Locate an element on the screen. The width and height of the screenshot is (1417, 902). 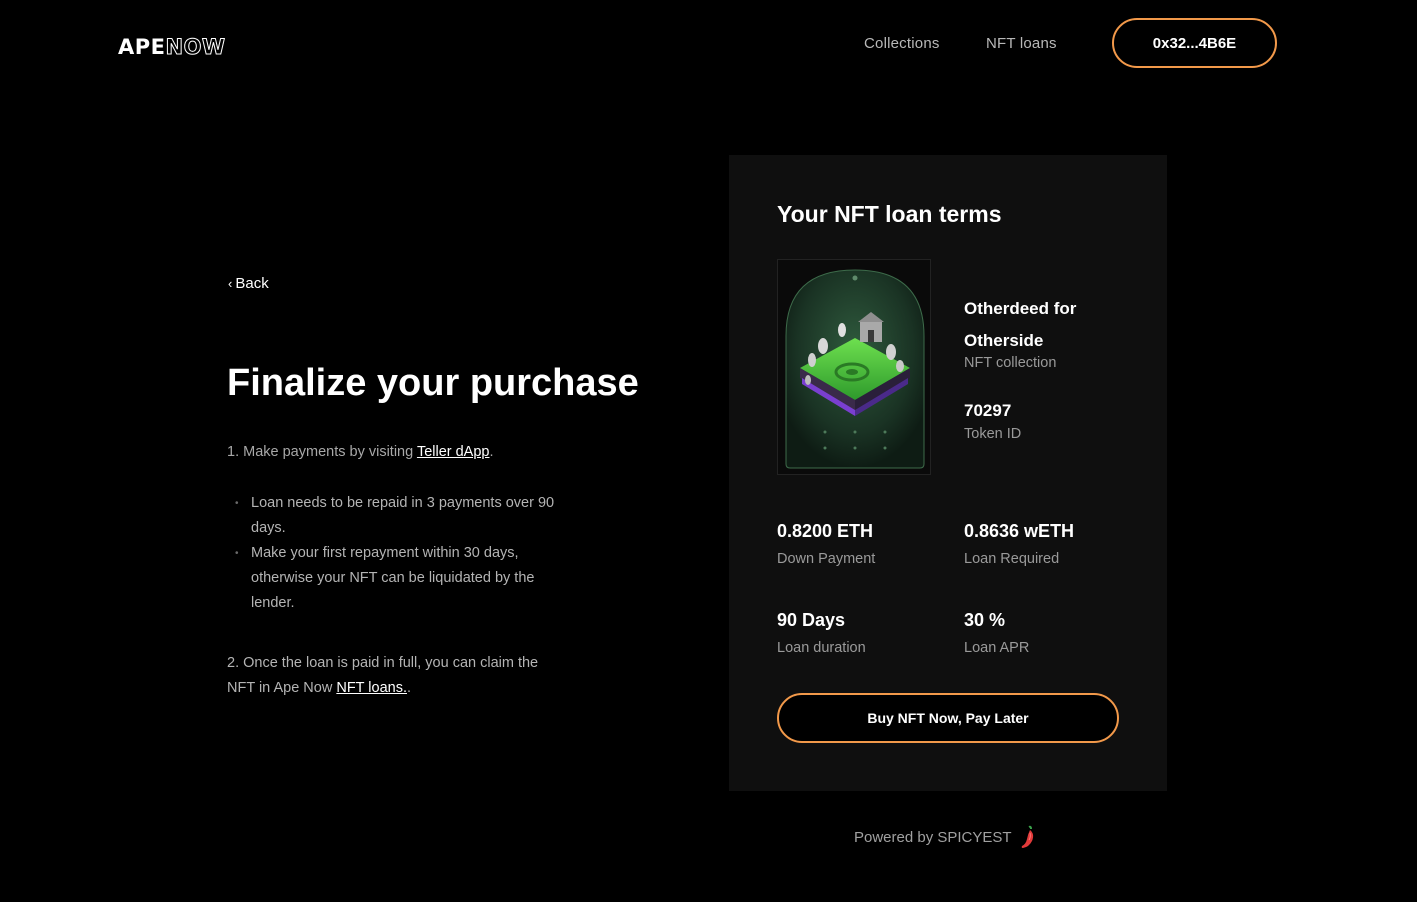
card-title: Your NFT loan terms is located at coordinates (889, 214).